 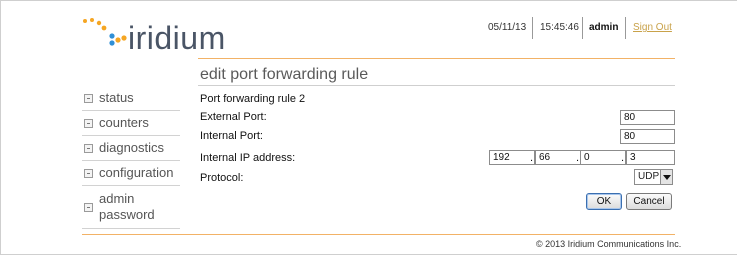 I want to click on ip-octet-2-input, so click(x=558, y=157).